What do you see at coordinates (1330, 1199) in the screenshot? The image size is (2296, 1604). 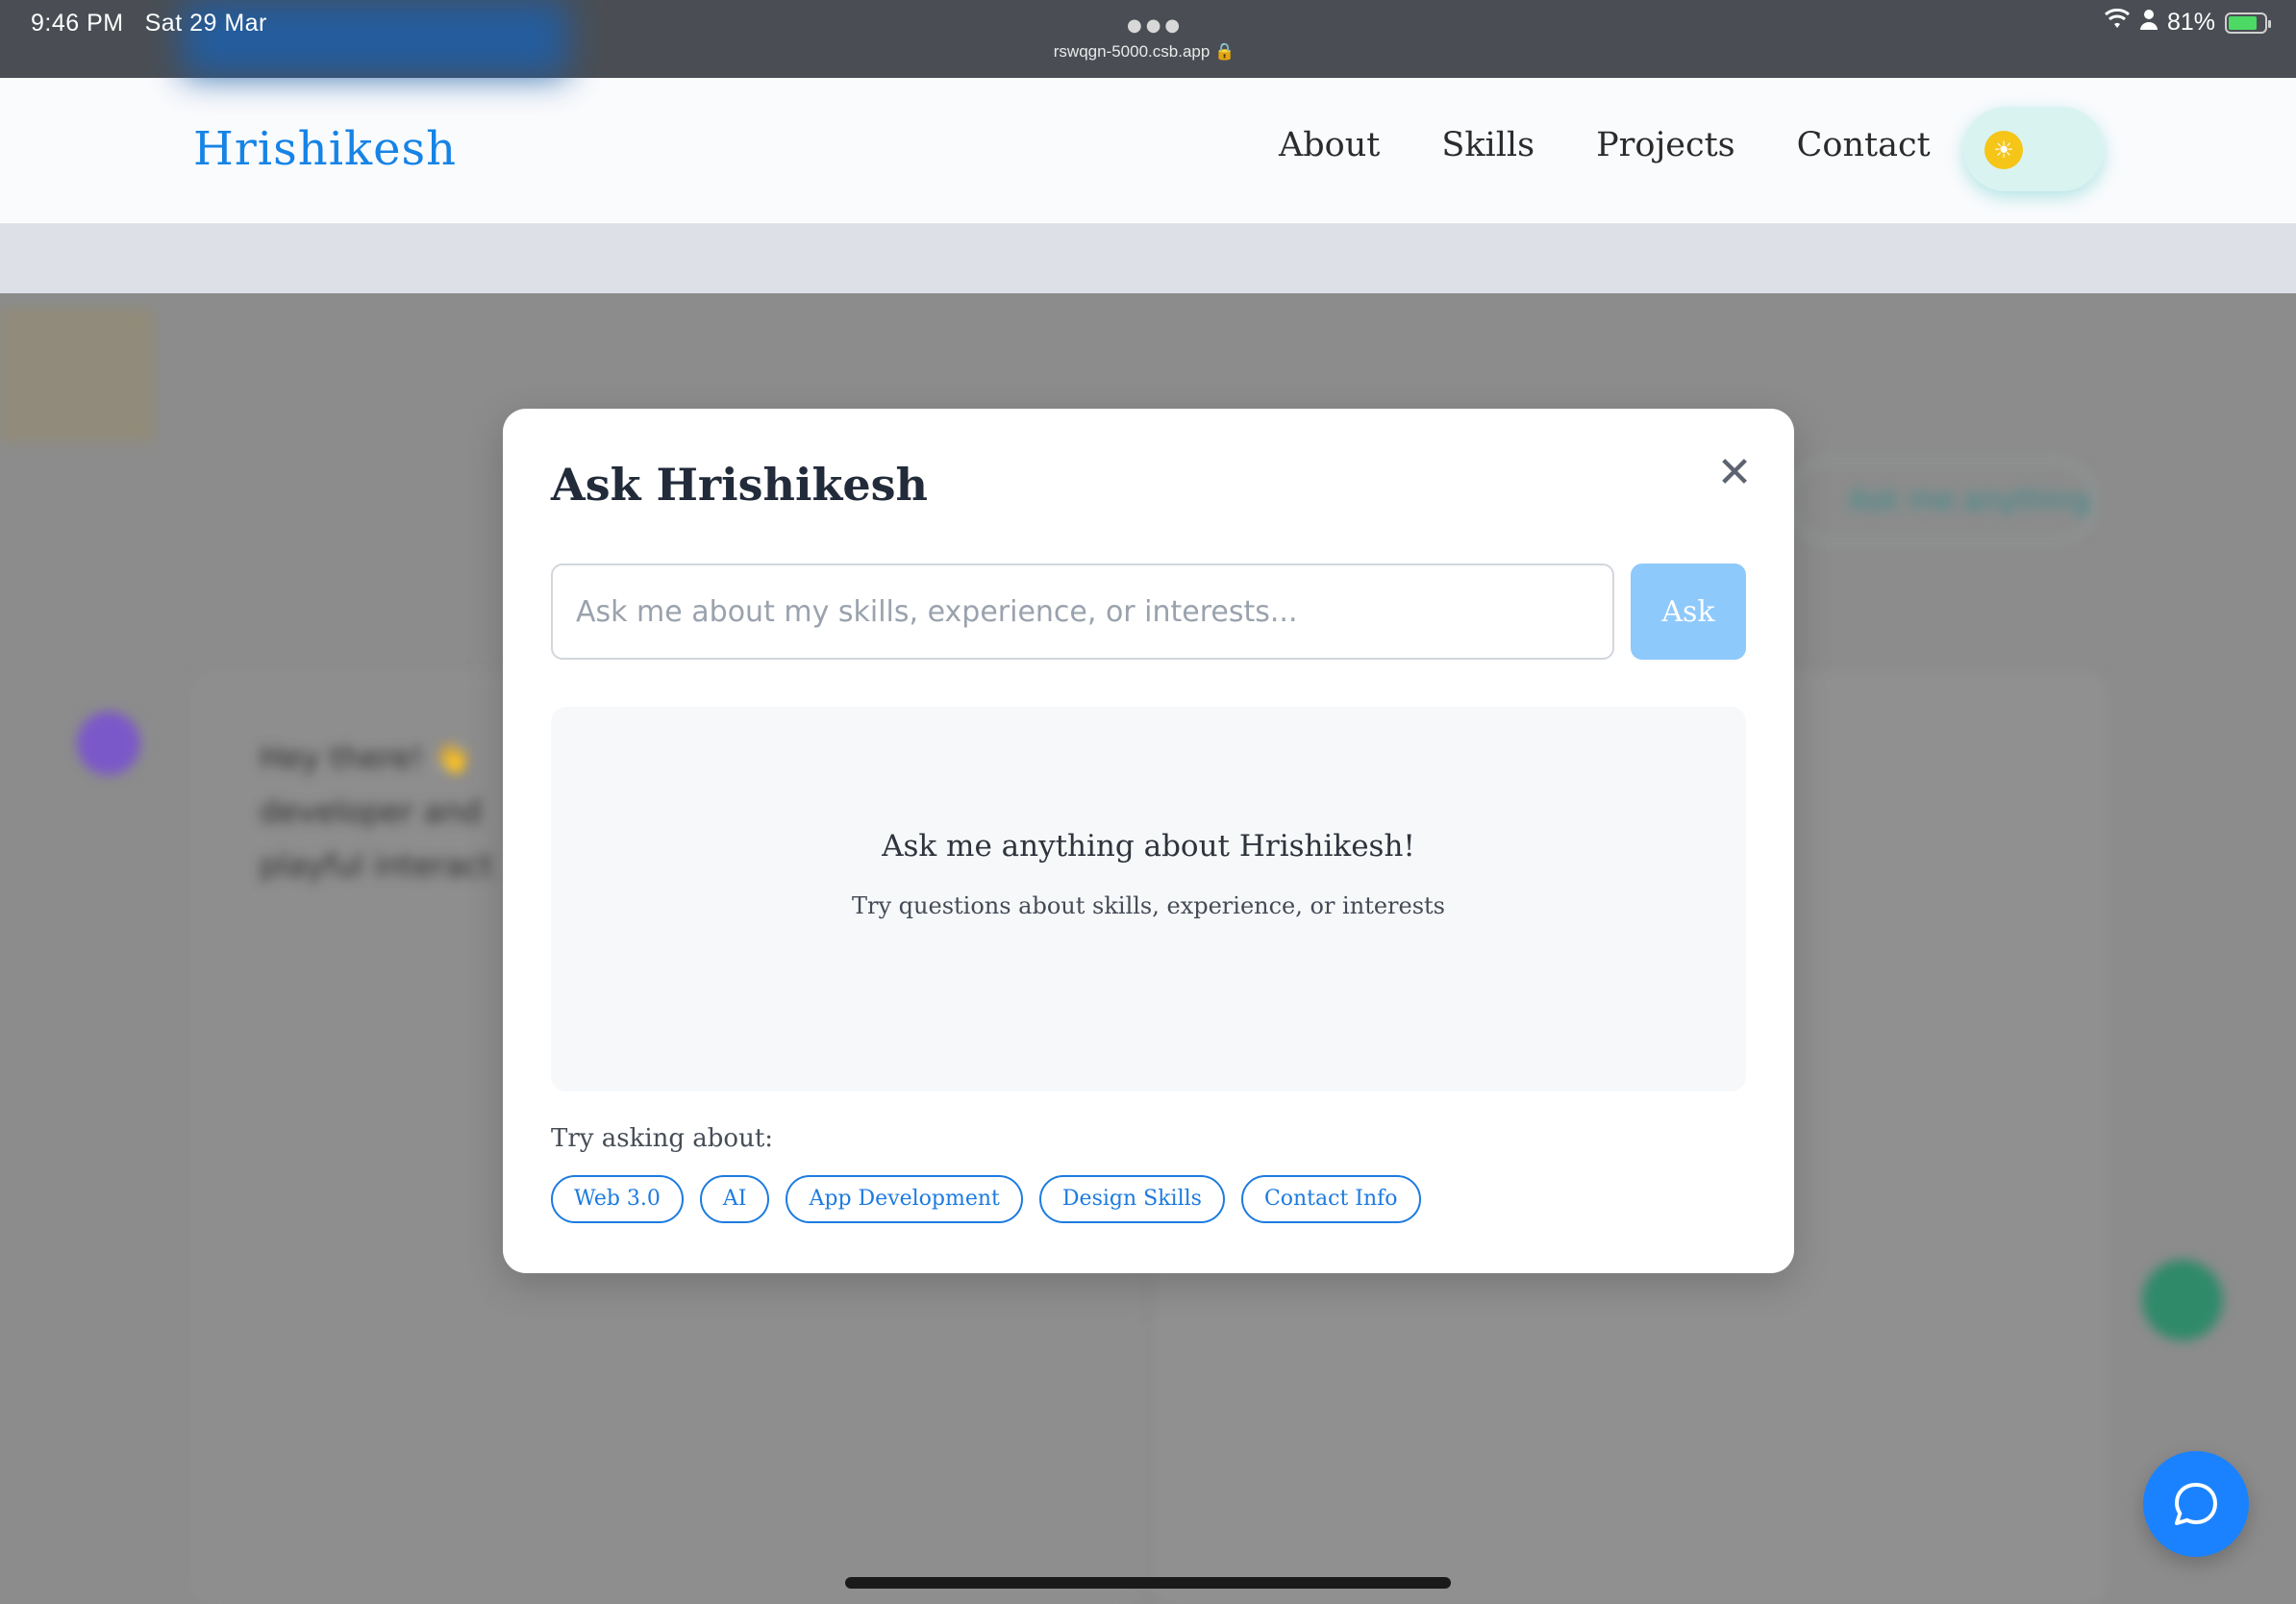 I see `chip-contact-info: Contact Info` at bounding box center [1330, 1199].